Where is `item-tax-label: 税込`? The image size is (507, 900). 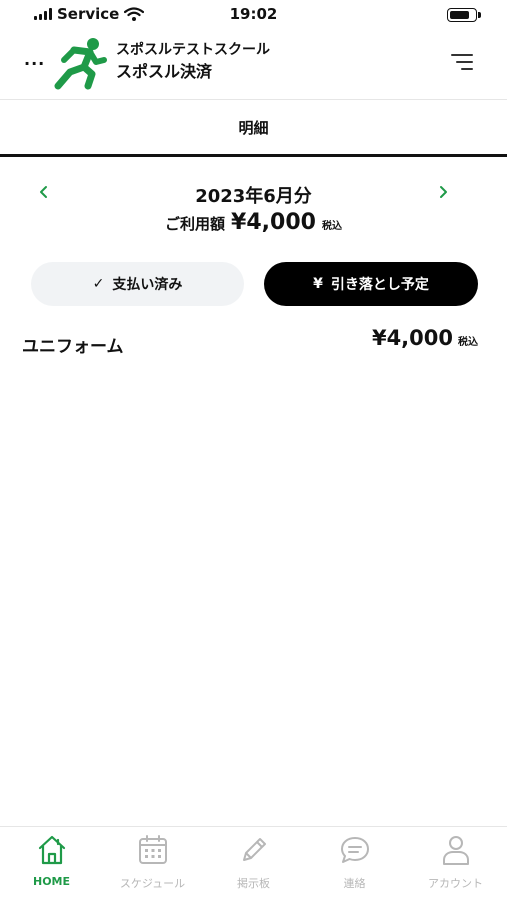
item-tax-label: 税込 is located at coordinates (468, 342).